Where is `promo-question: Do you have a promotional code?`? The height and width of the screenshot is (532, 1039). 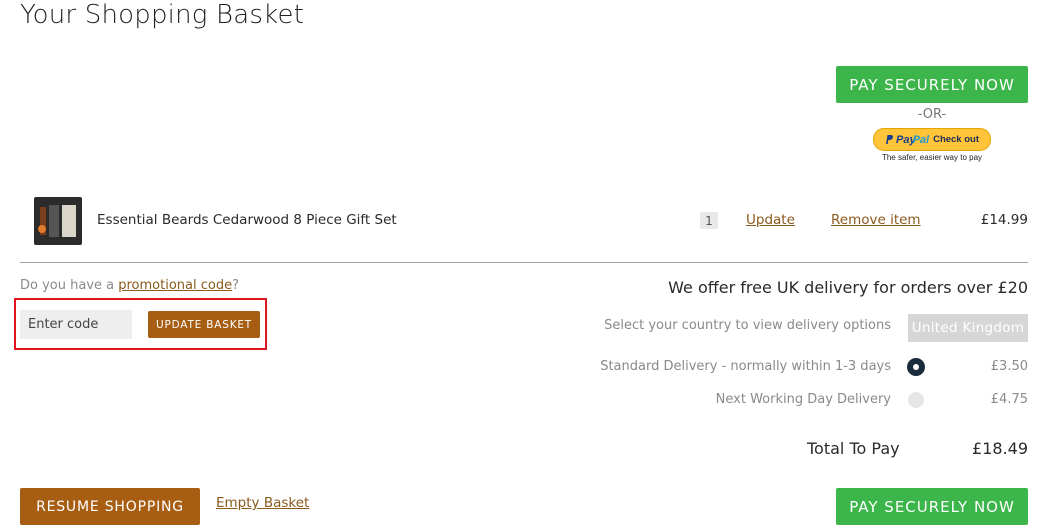
promo-question: Do you have a promotional code? is located at coordinates (130, 285).